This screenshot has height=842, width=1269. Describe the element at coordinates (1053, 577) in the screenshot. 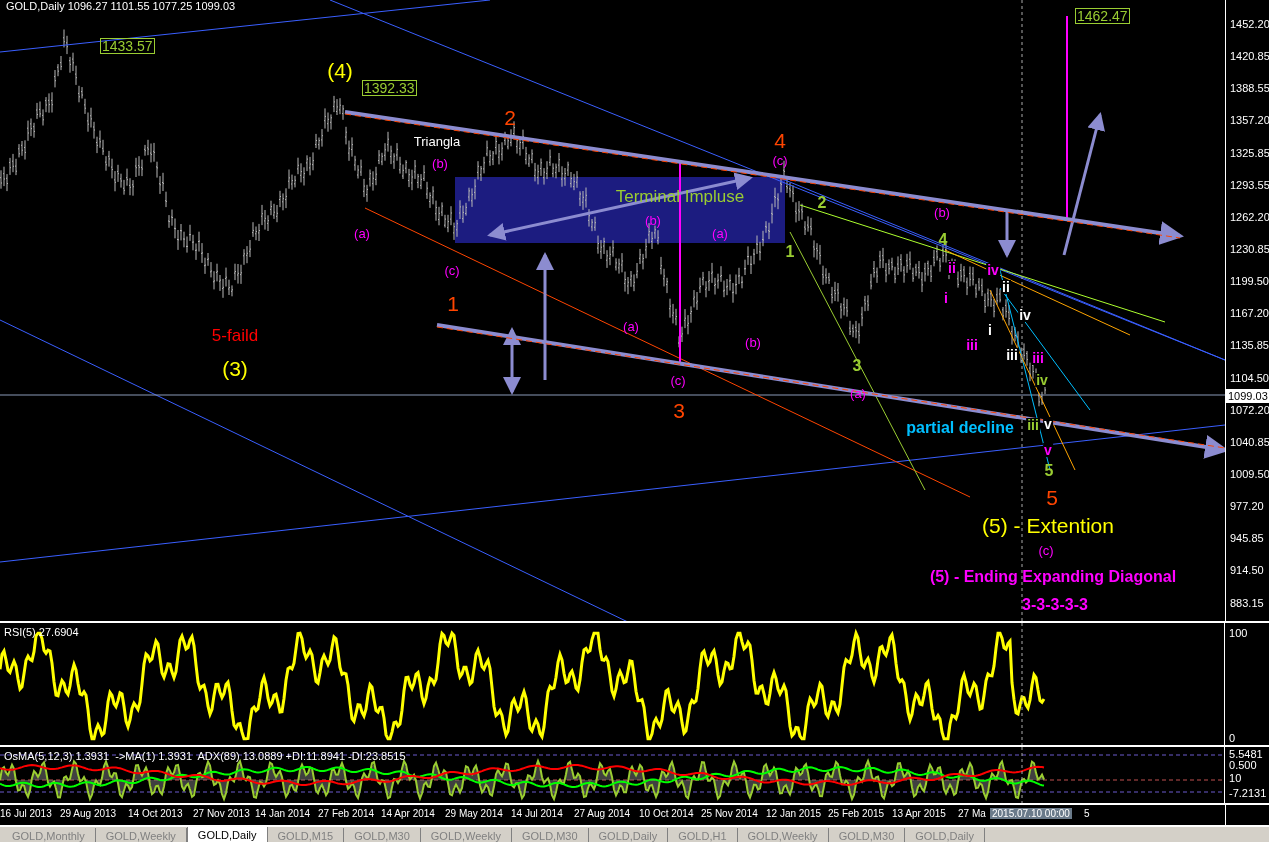

I see `wave-label: (5) - Ending Expanding Diagonal` at that location.